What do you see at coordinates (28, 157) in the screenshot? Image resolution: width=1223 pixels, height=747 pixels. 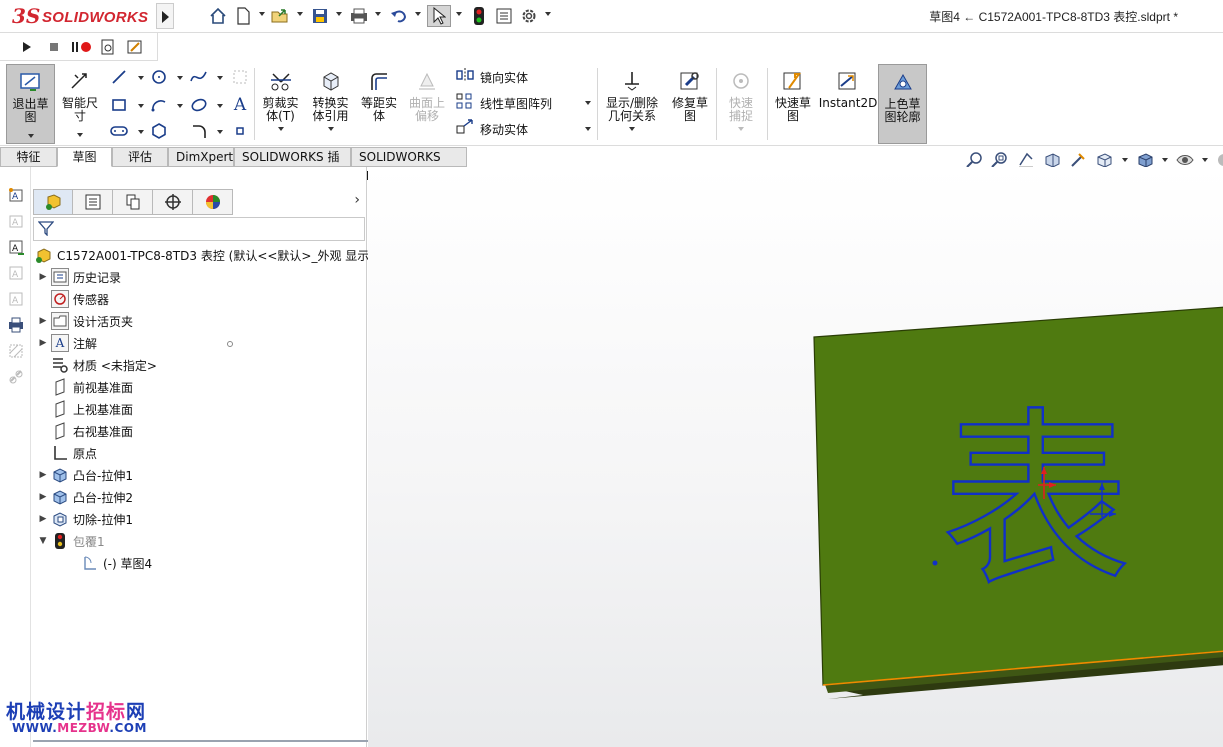 I see `tab-features: 特征` at bounding box center [28, 157].